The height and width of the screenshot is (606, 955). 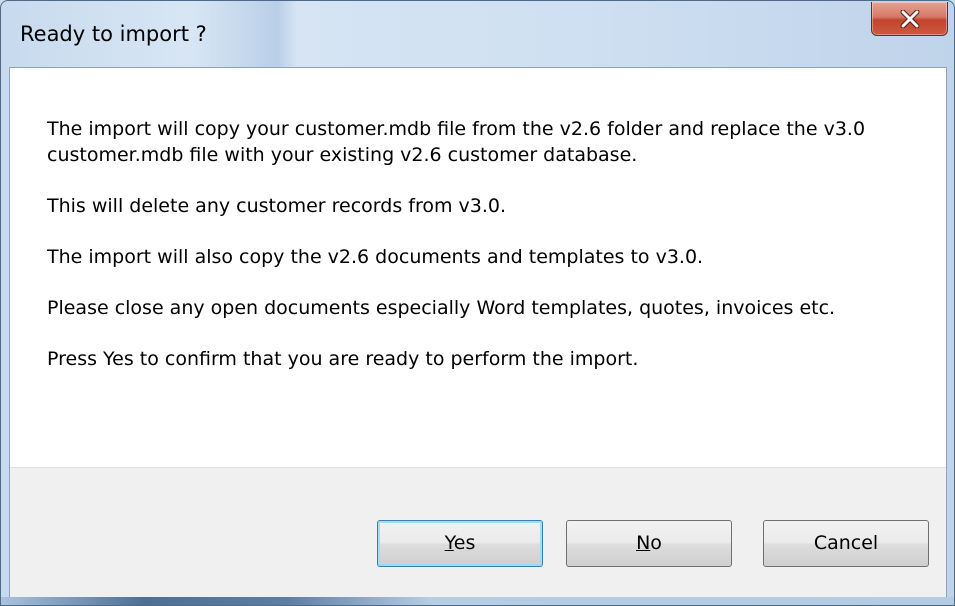 What do you see at coordinates (656, 543) in the screenshot?
I see `no-label: o` at bounding box center [656, 543].